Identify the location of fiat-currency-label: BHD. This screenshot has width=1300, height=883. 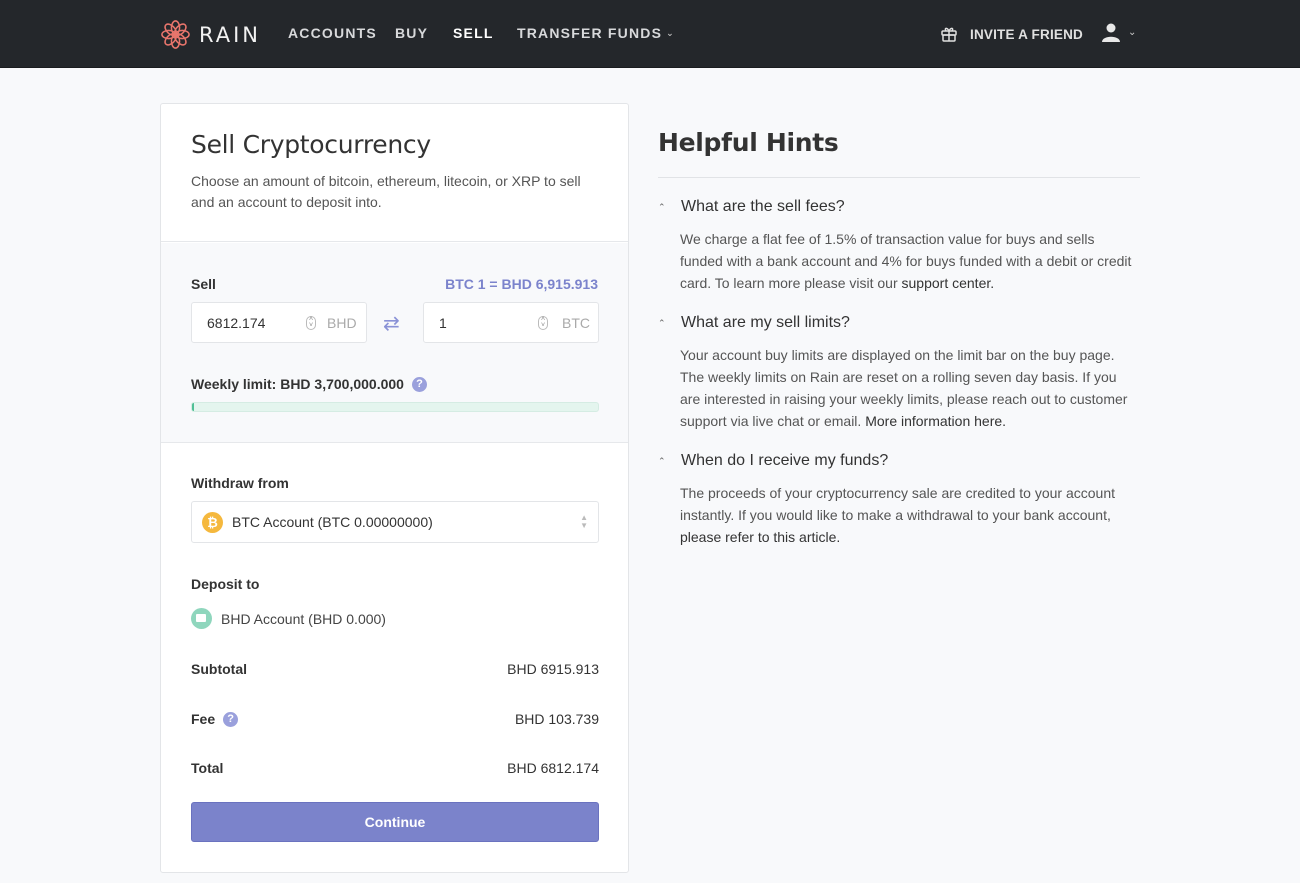
(342, 323).